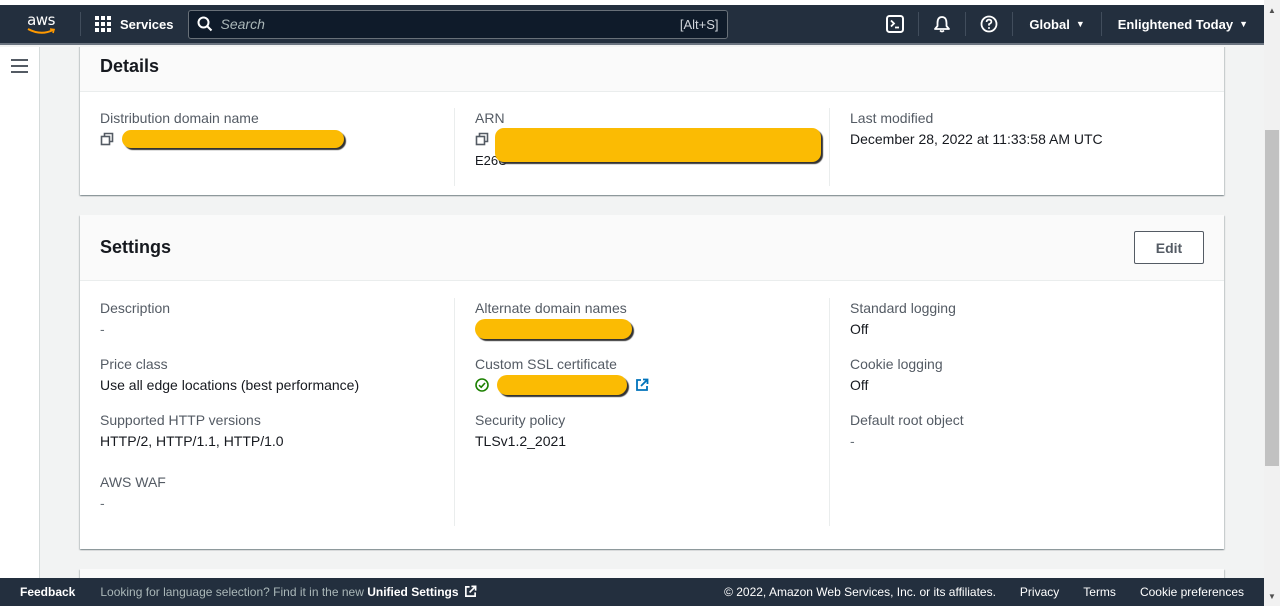 The image size is (1280, 606). What do you see at coordinates (192, 441) in the screenshot?
I see `field-value: HTTP/2, HTTP/1.1, HTTP/1.0` at bounding box center [192, 441].